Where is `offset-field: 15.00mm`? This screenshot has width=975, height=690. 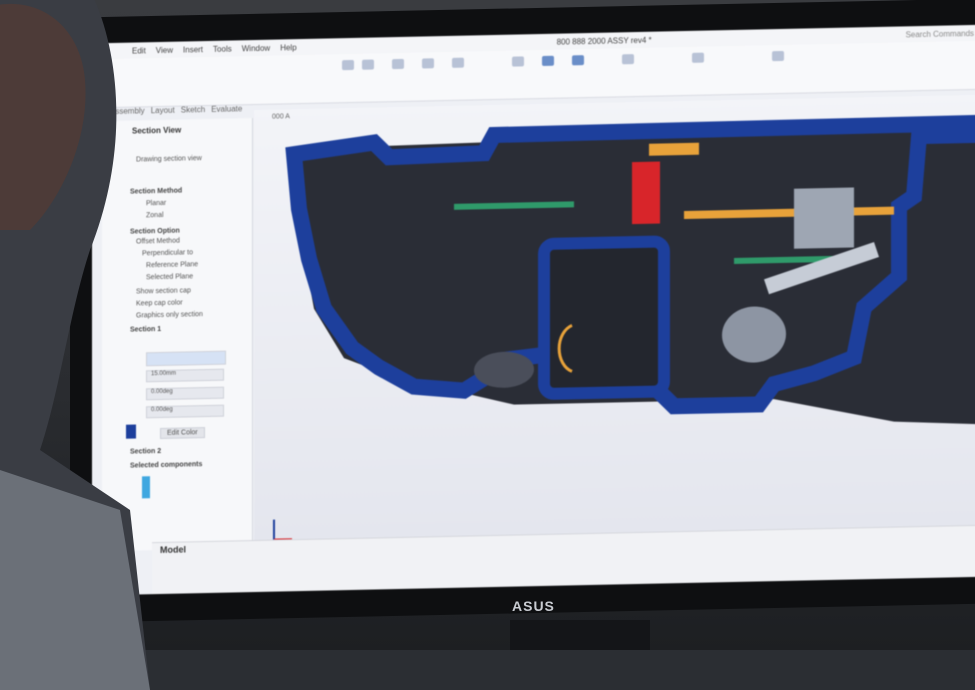 offset-field: 15.00mm is located at coordinates (185, 376).